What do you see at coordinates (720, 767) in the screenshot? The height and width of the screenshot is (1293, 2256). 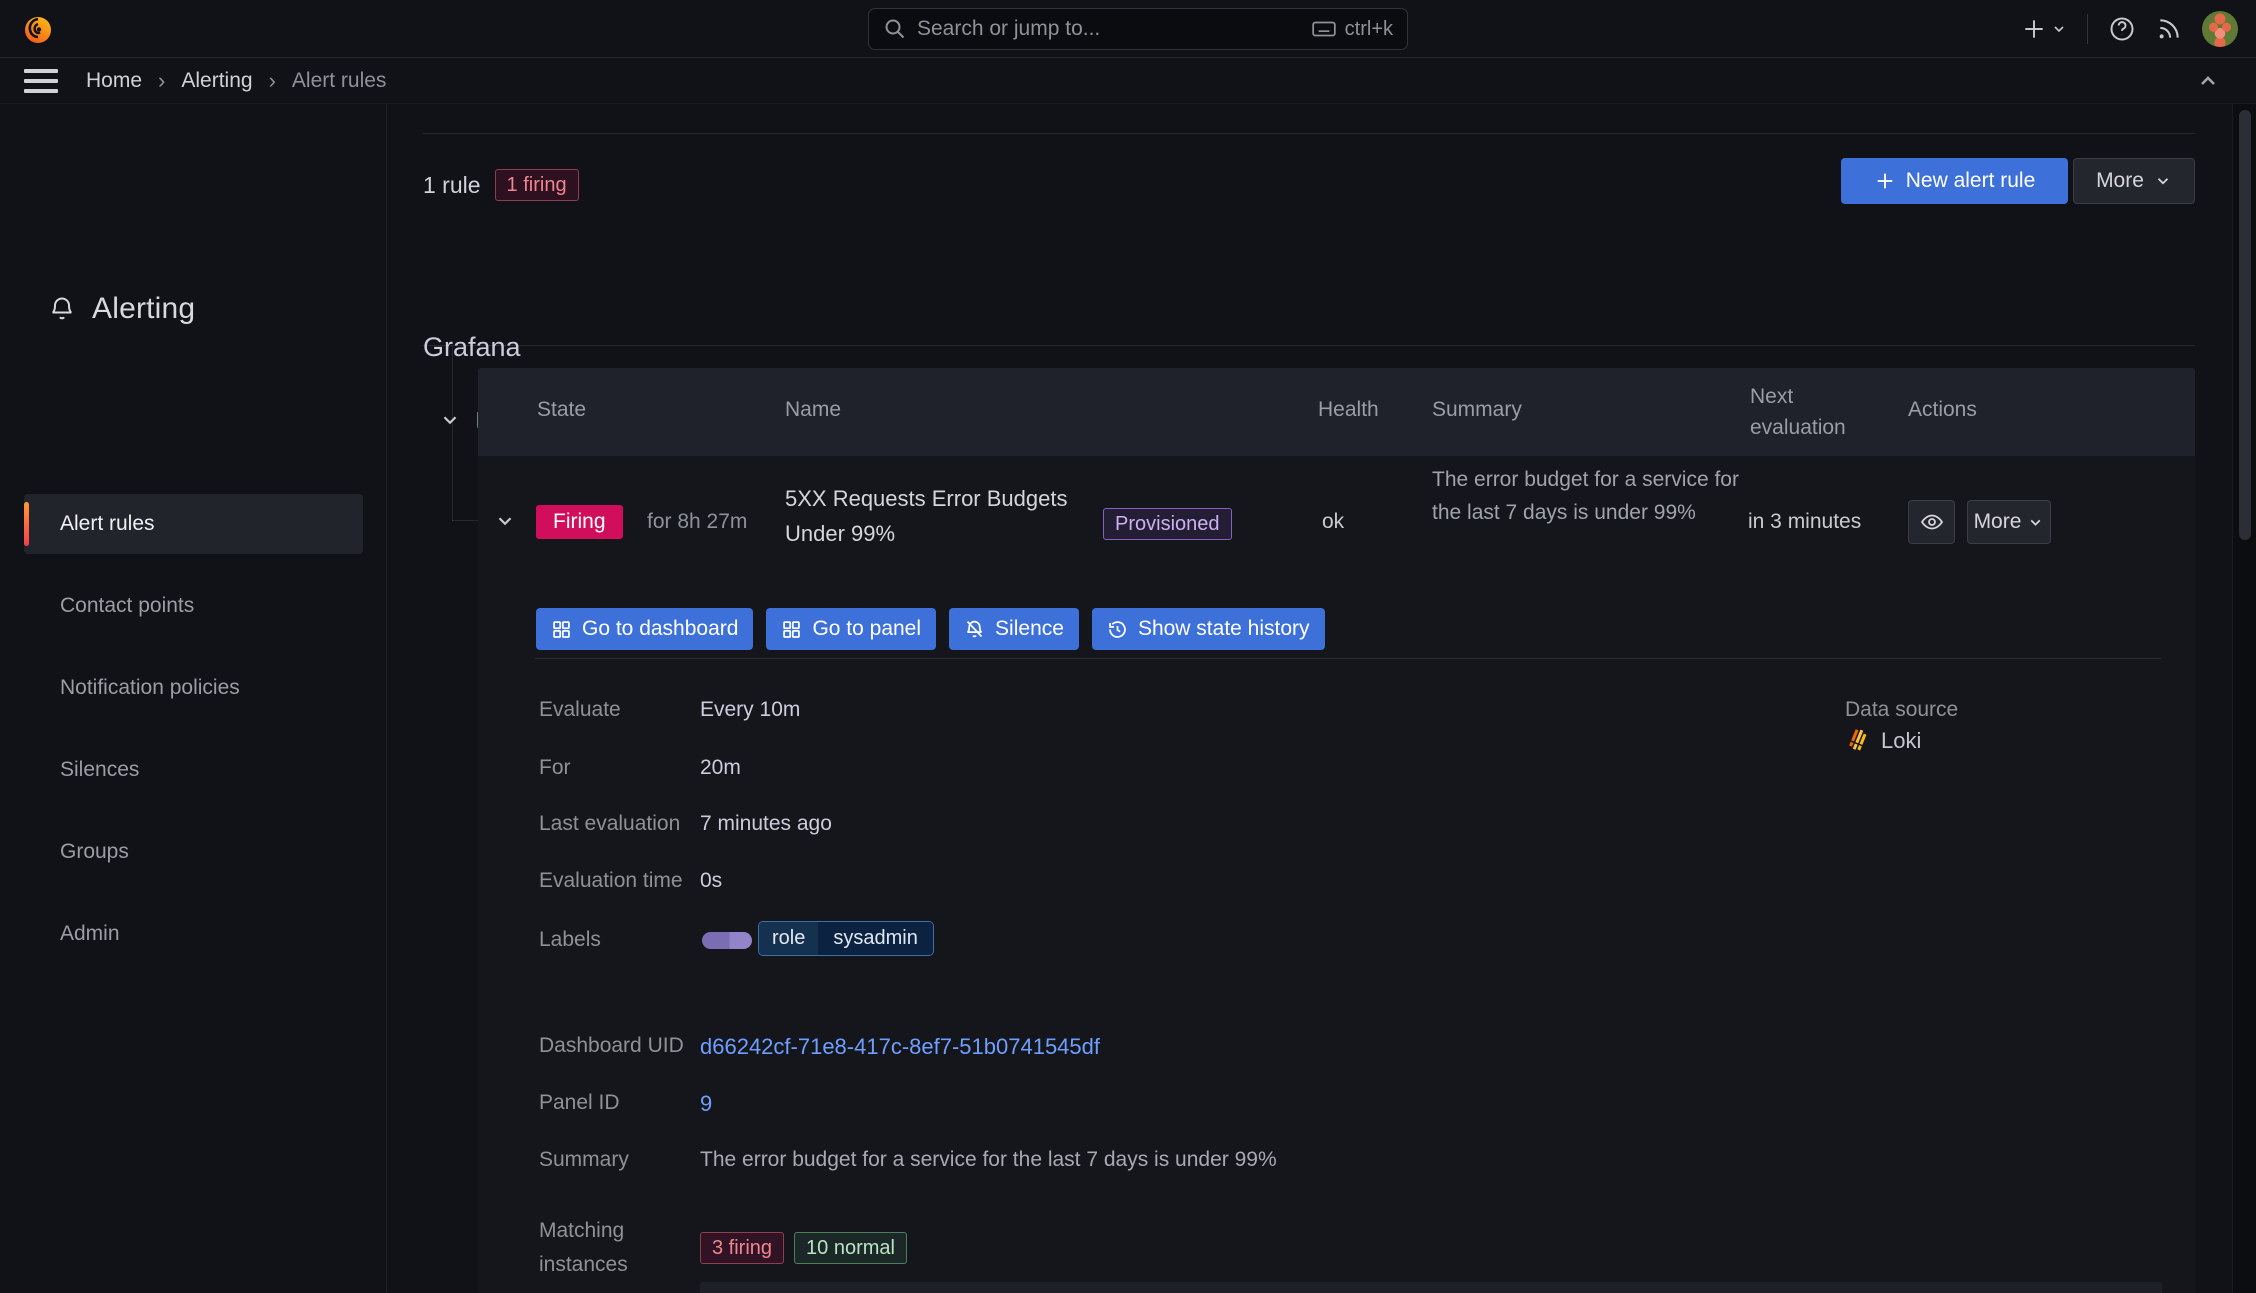 I see `detail-value-for: 20m` at bounding box center [720, 767].